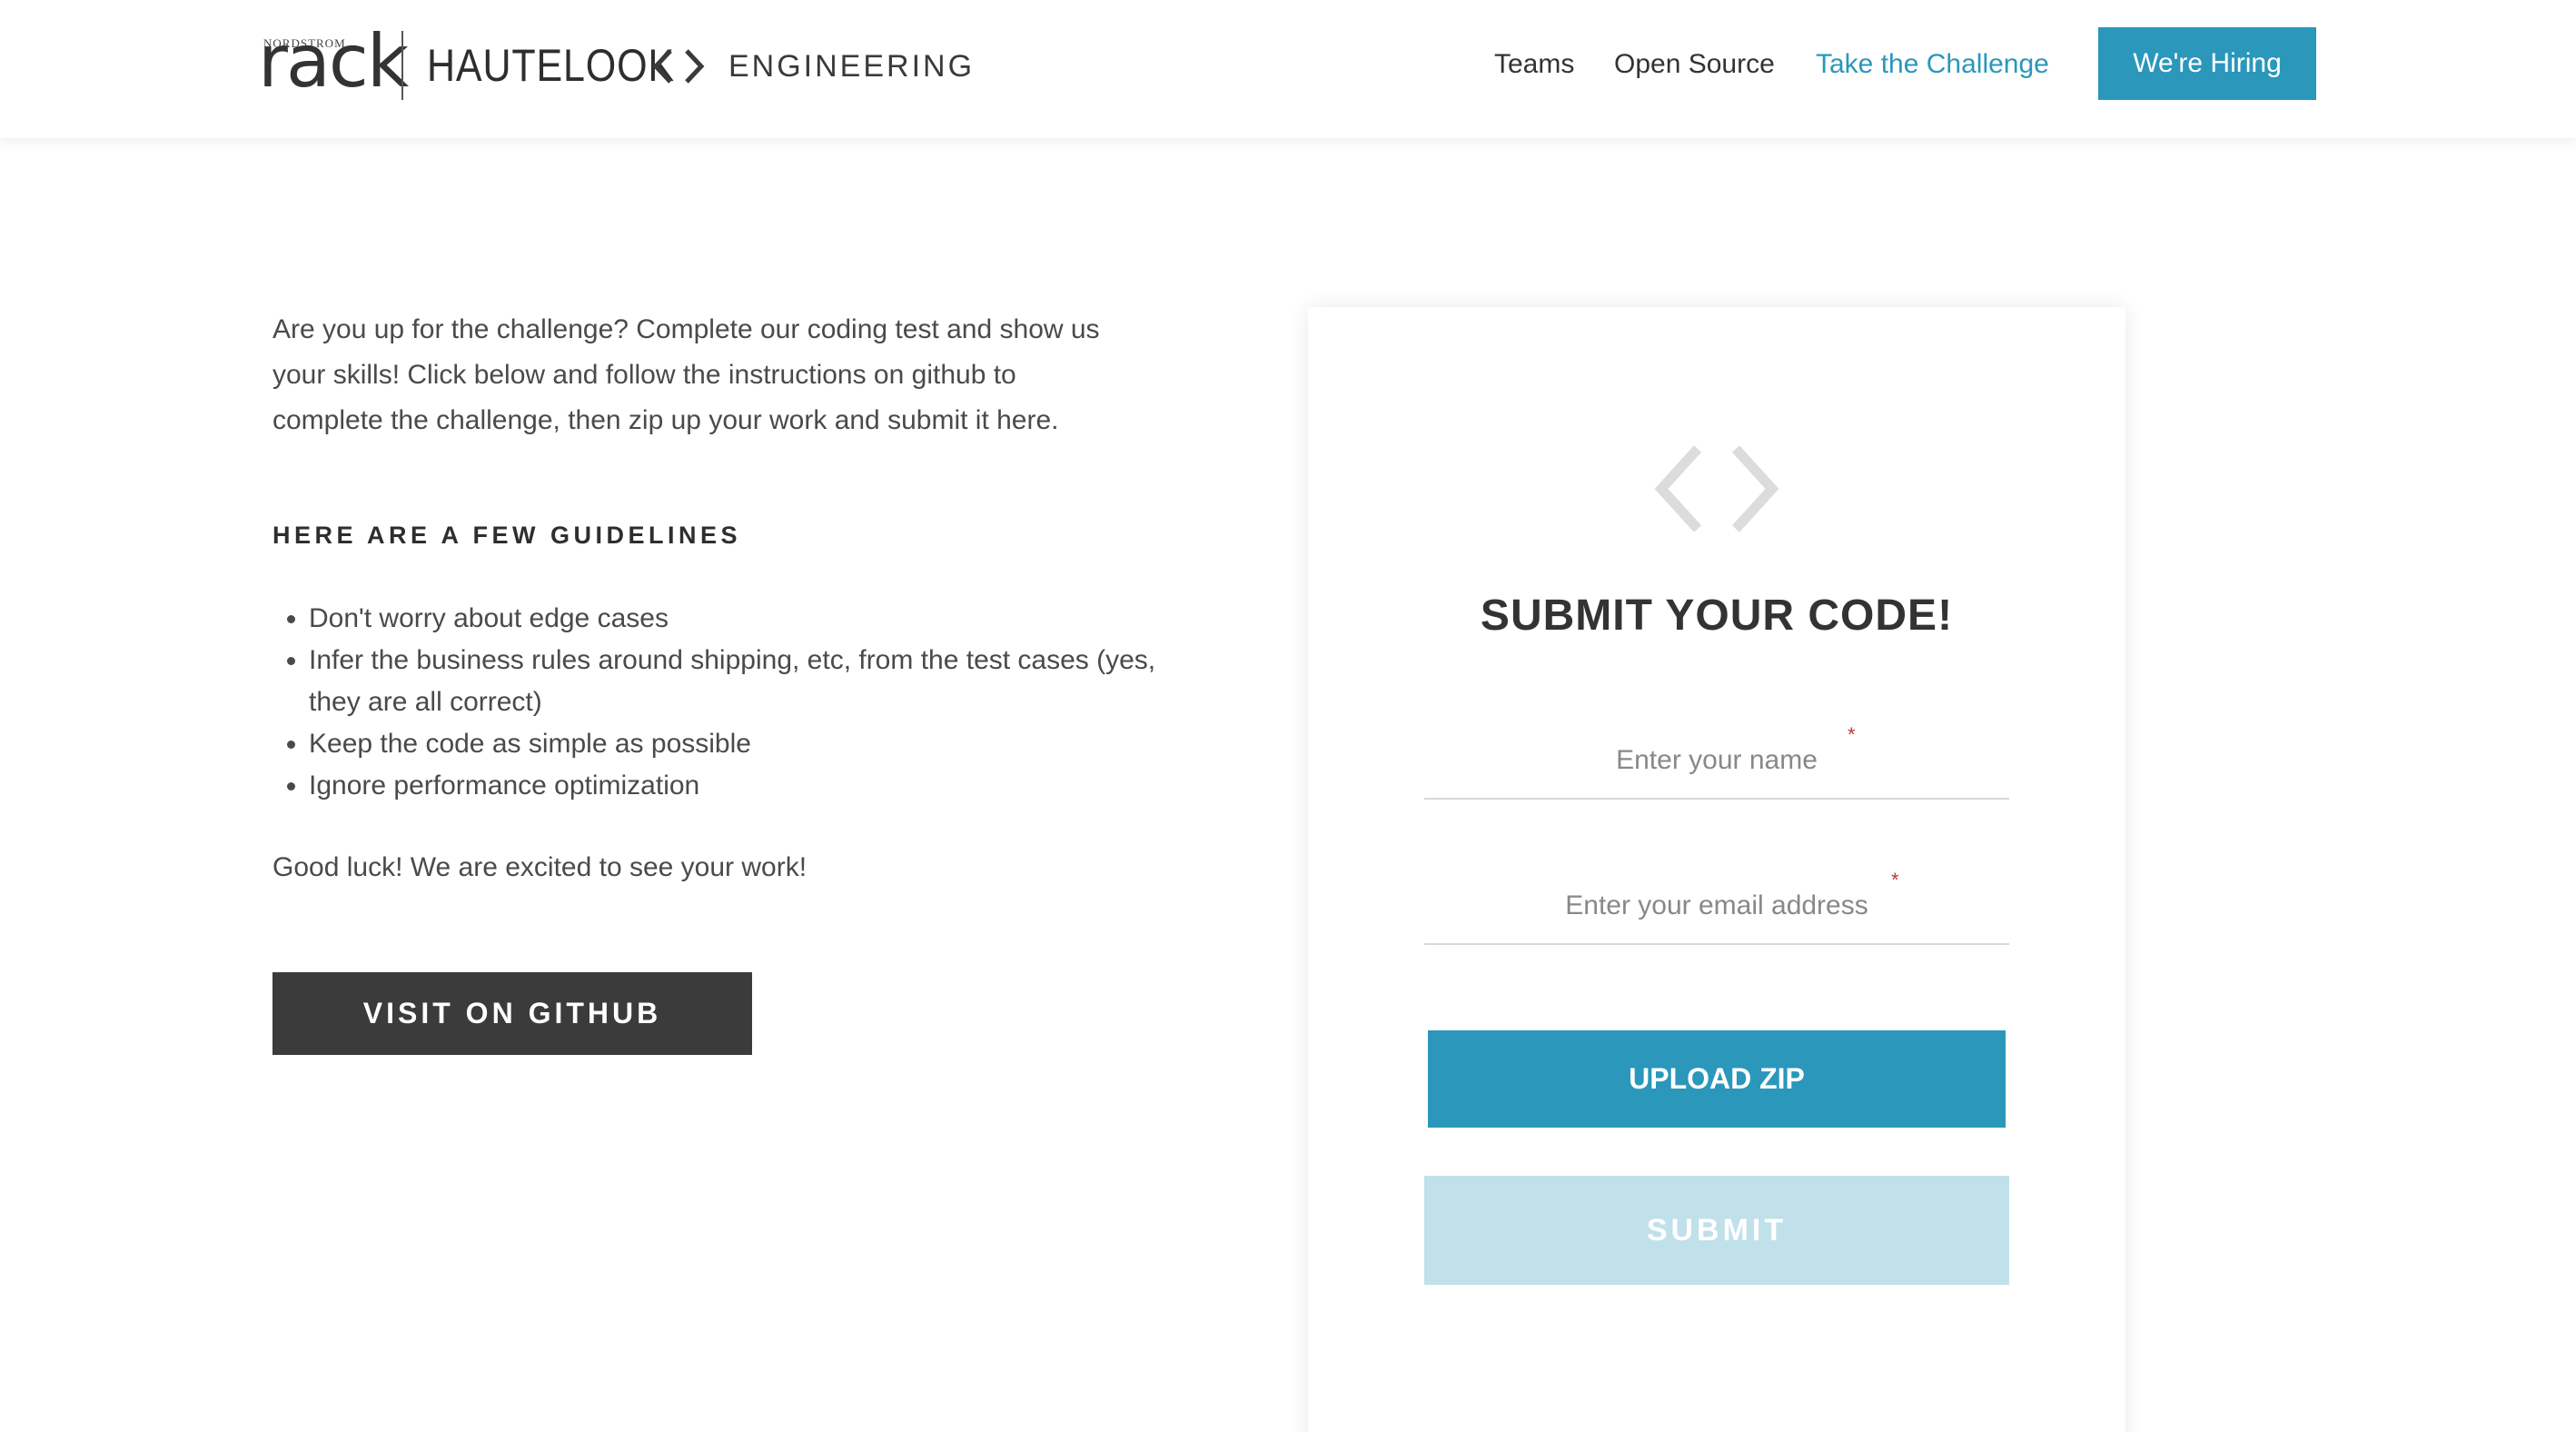 The width and height of the screenshot is (2576, 1432). I want to click on brand-hautelook-logo: HAUTELOOK, so click(551, 65).